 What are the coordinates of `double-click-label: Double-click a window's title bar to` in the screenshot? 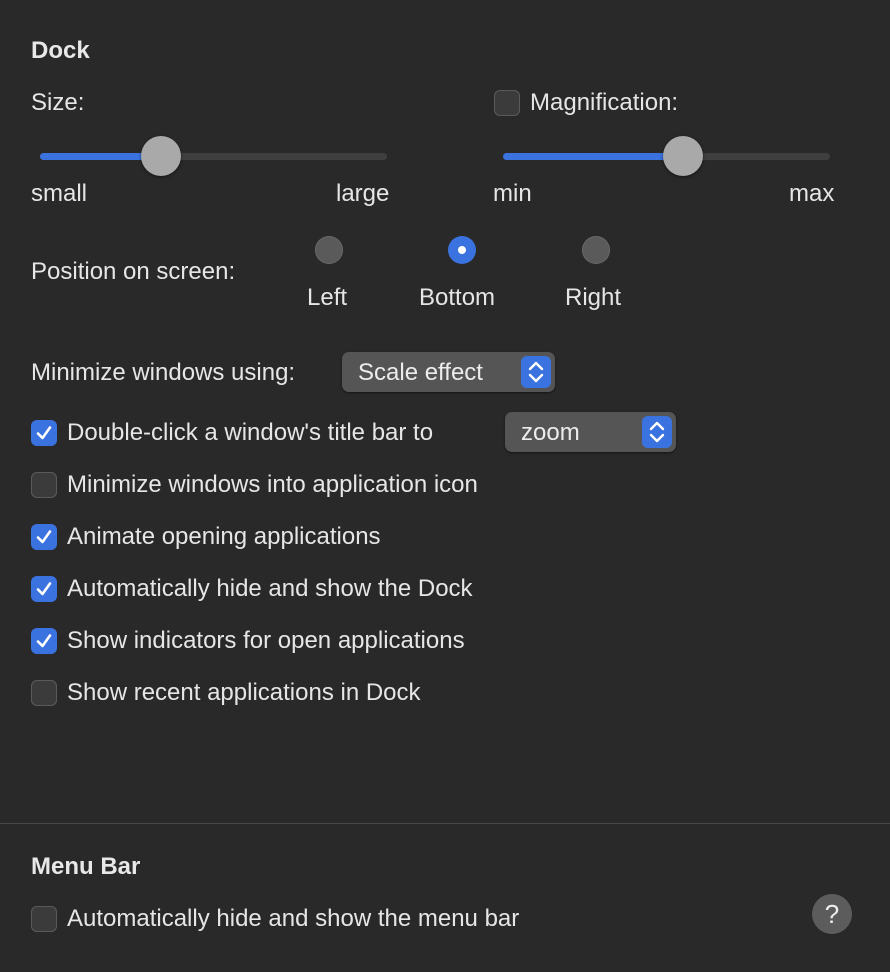 It's located at (250, 432).